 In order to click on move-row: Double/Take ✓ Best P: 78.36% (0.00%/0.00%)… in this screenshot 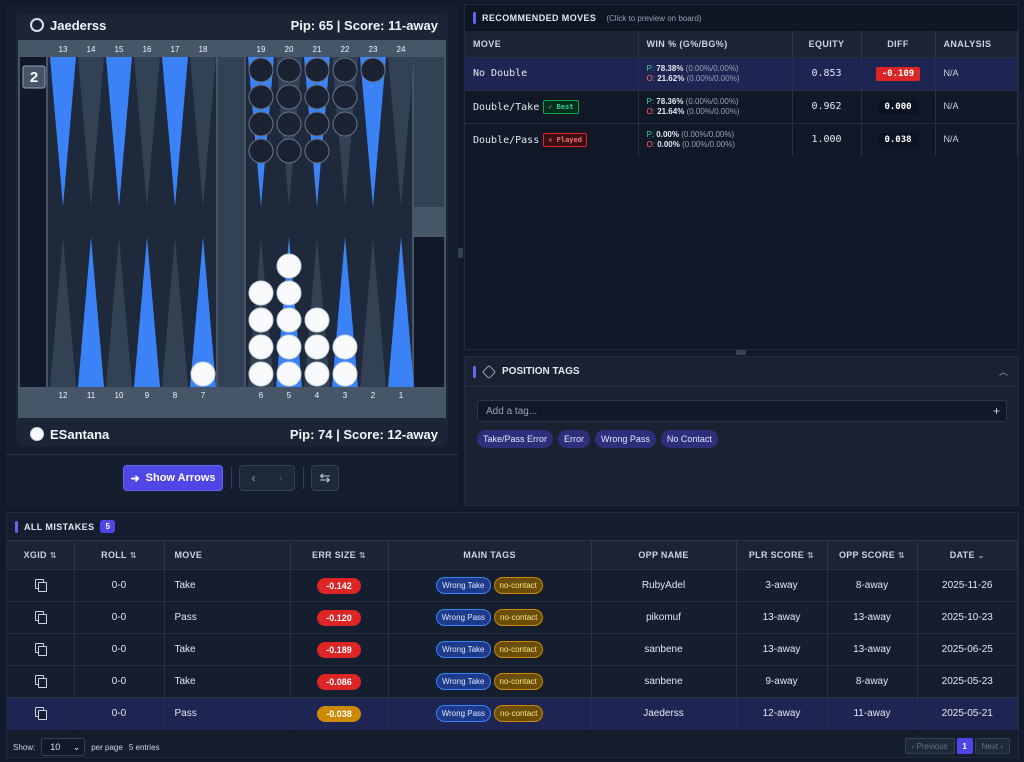, I will do `click(741, 106)`.